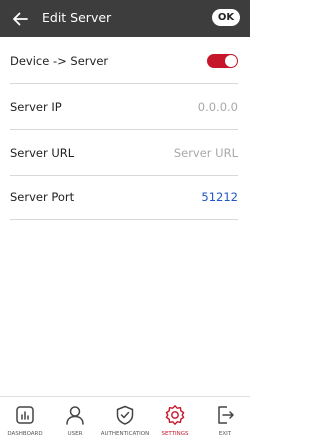 This screenshot has width=320, height=444. Describe the element at coordinates (206, 153) in the screenshot. I see `server-url-field: Server URL` at that location.